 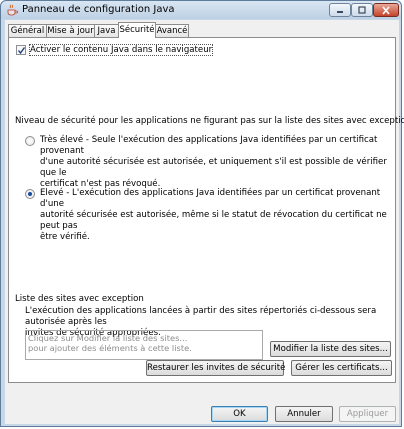 I want to click on minimize-icon, so click(x=340, y=12).